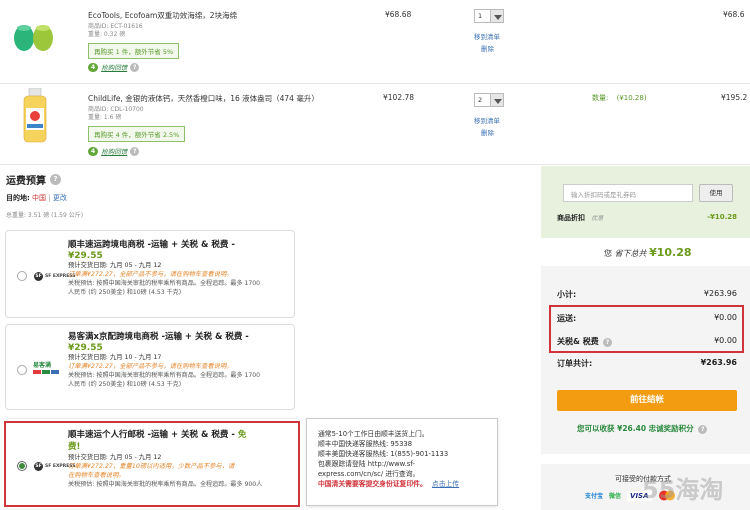  I want to click on carrier-logo-text: 易客满, so click(42, 365).